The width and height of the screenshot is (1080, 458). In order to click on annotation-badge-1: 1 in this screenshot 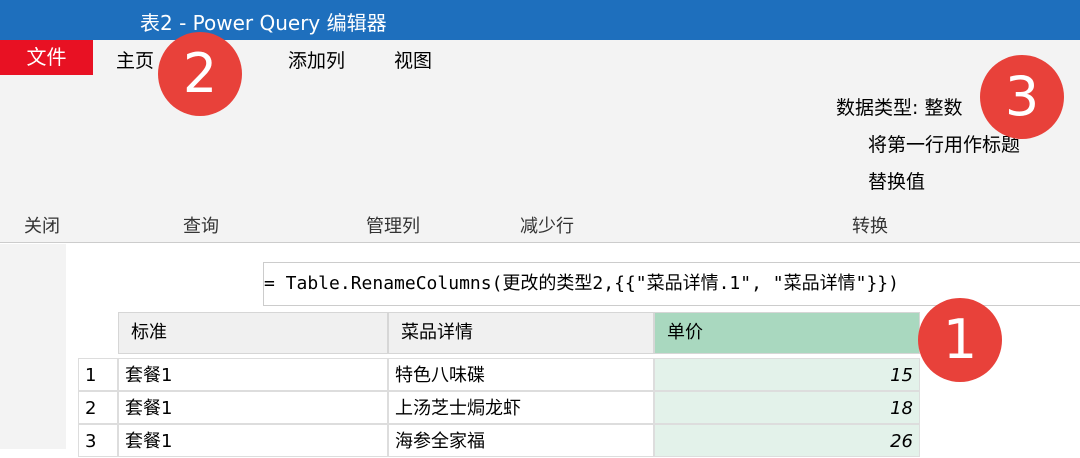, I will do `click(960, 340)`.